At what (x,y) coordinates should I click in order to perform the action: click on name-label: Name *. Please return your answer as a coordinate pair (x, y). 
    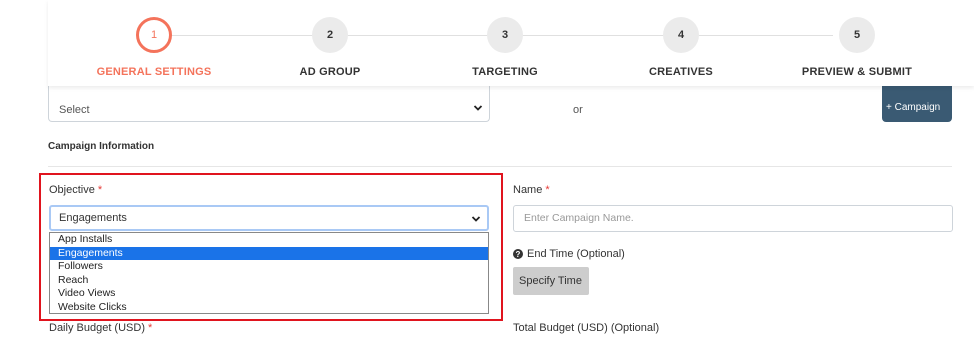
    Looking at the image, I should click on (531, 190).